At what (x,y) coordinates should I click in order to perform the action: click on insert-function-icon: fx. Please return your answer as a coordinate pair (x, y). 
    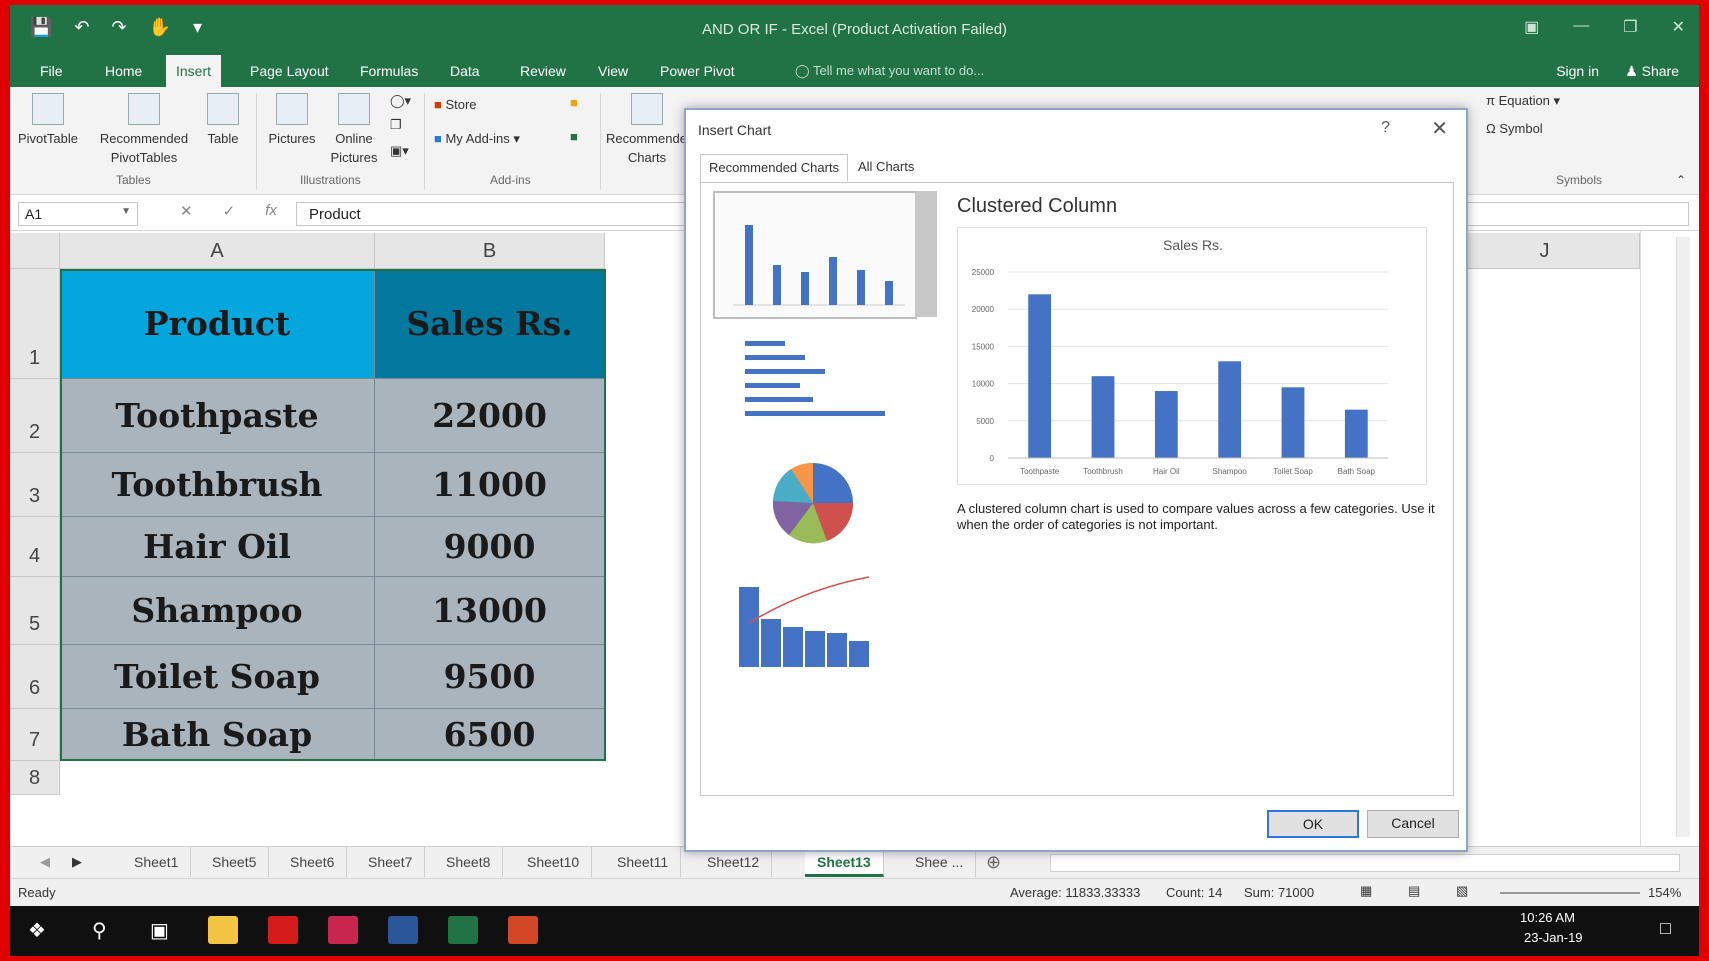
    Looking at the image, I should click on (271, 211).